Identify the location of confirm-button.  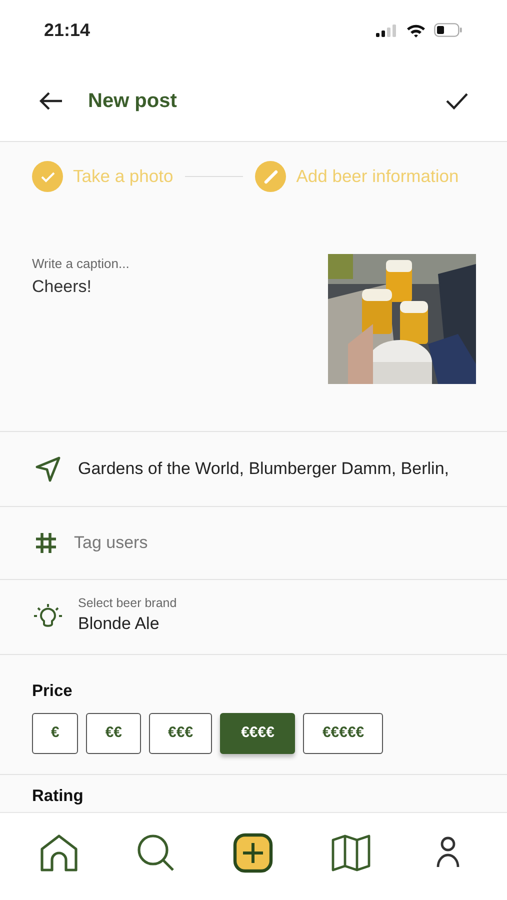
(457, 100).